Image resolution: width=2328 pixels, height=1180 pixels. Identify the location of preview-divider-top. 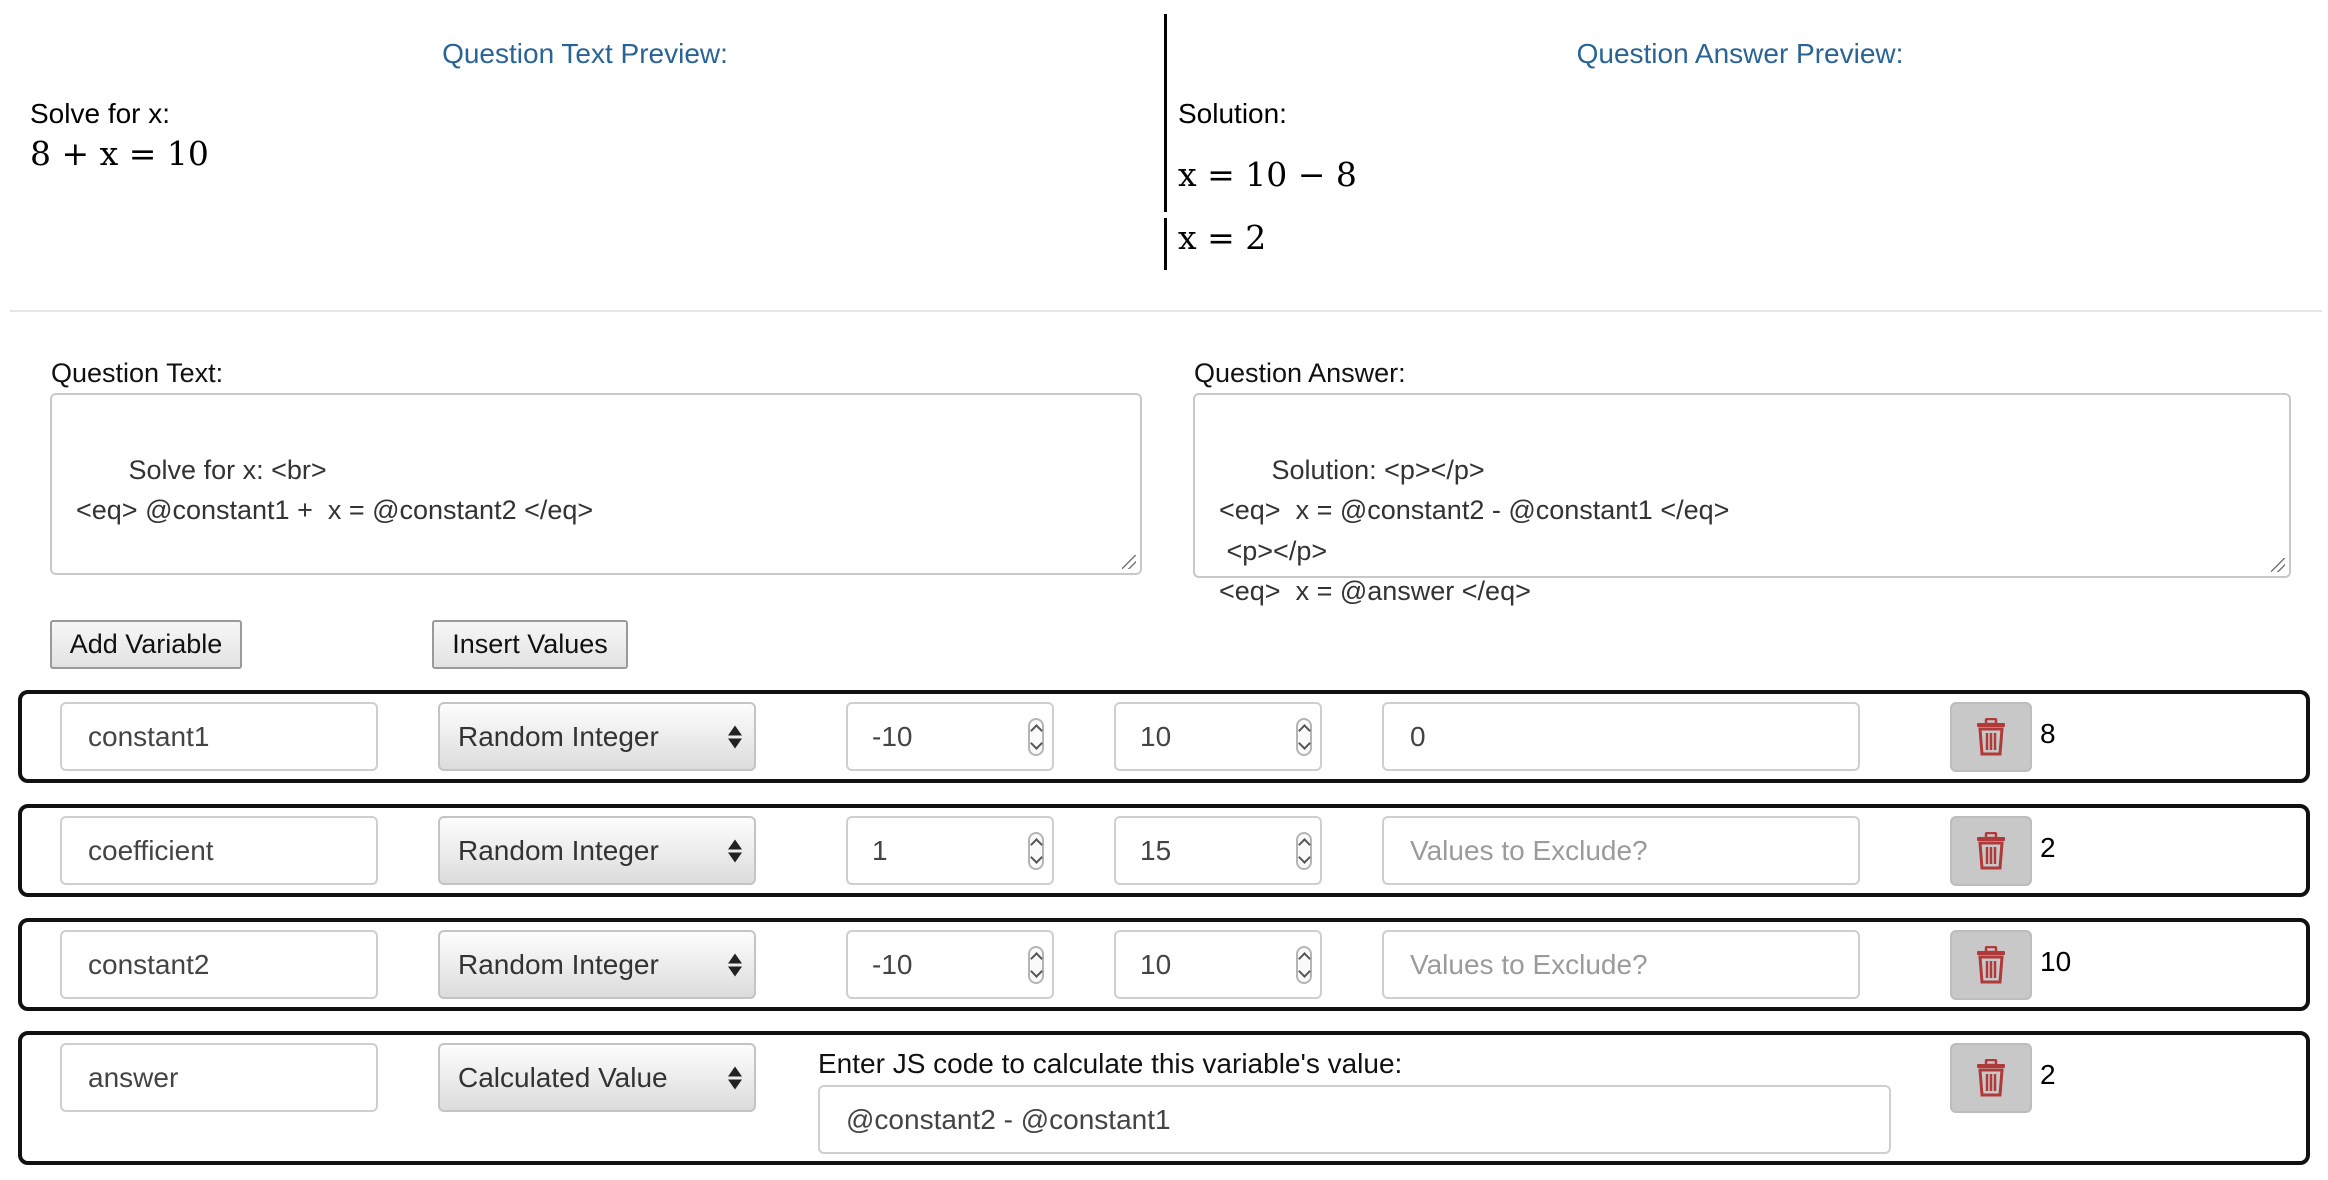
(1165, 113).